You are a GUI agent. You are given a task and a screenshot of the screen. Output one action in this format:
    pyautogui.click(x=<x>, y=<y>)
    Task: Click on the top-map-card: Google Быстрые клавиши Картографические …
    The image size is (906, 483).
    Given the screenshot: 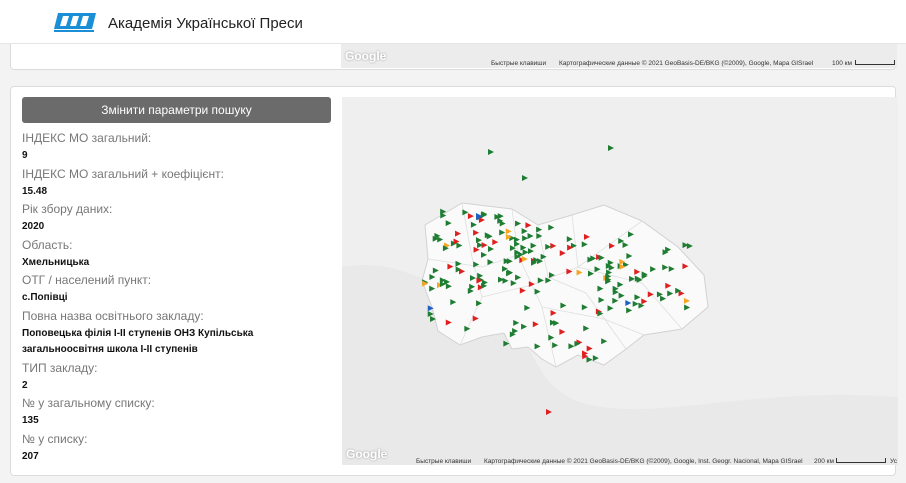 What is the action you would take?
    pyautogui.click(x=453, y=57)
    